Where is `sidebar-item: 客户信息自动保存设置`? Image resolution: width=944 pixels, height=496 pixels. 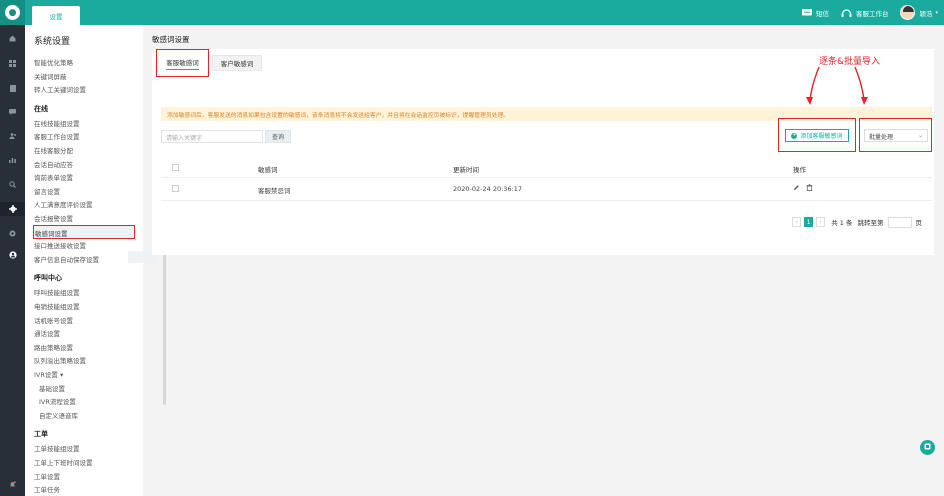 sidebar-item: 客户信息自动保存设置 is located at coordinates (66, 259).